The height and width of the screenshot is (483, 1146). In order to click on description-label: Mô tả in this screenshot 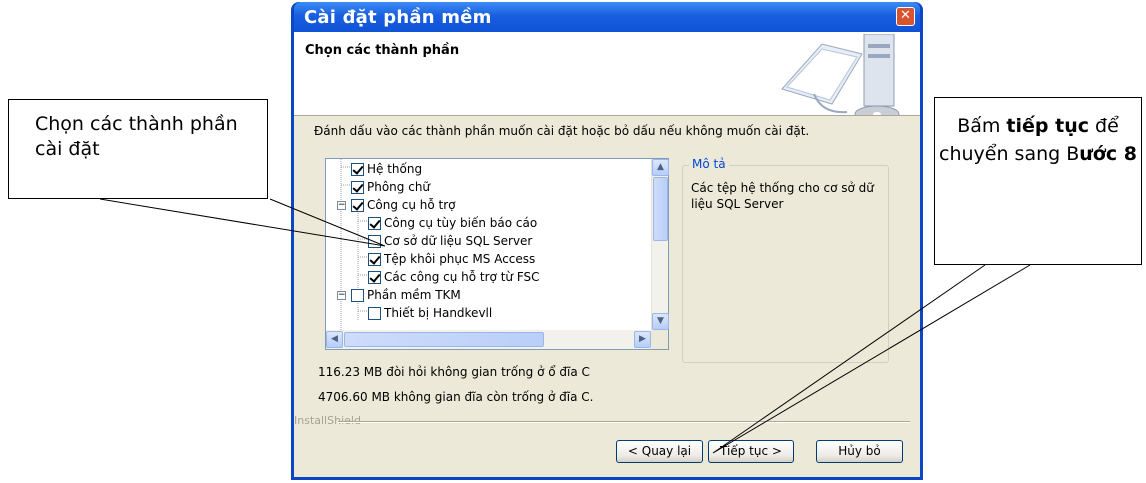, I will do `click(709, 164)`.